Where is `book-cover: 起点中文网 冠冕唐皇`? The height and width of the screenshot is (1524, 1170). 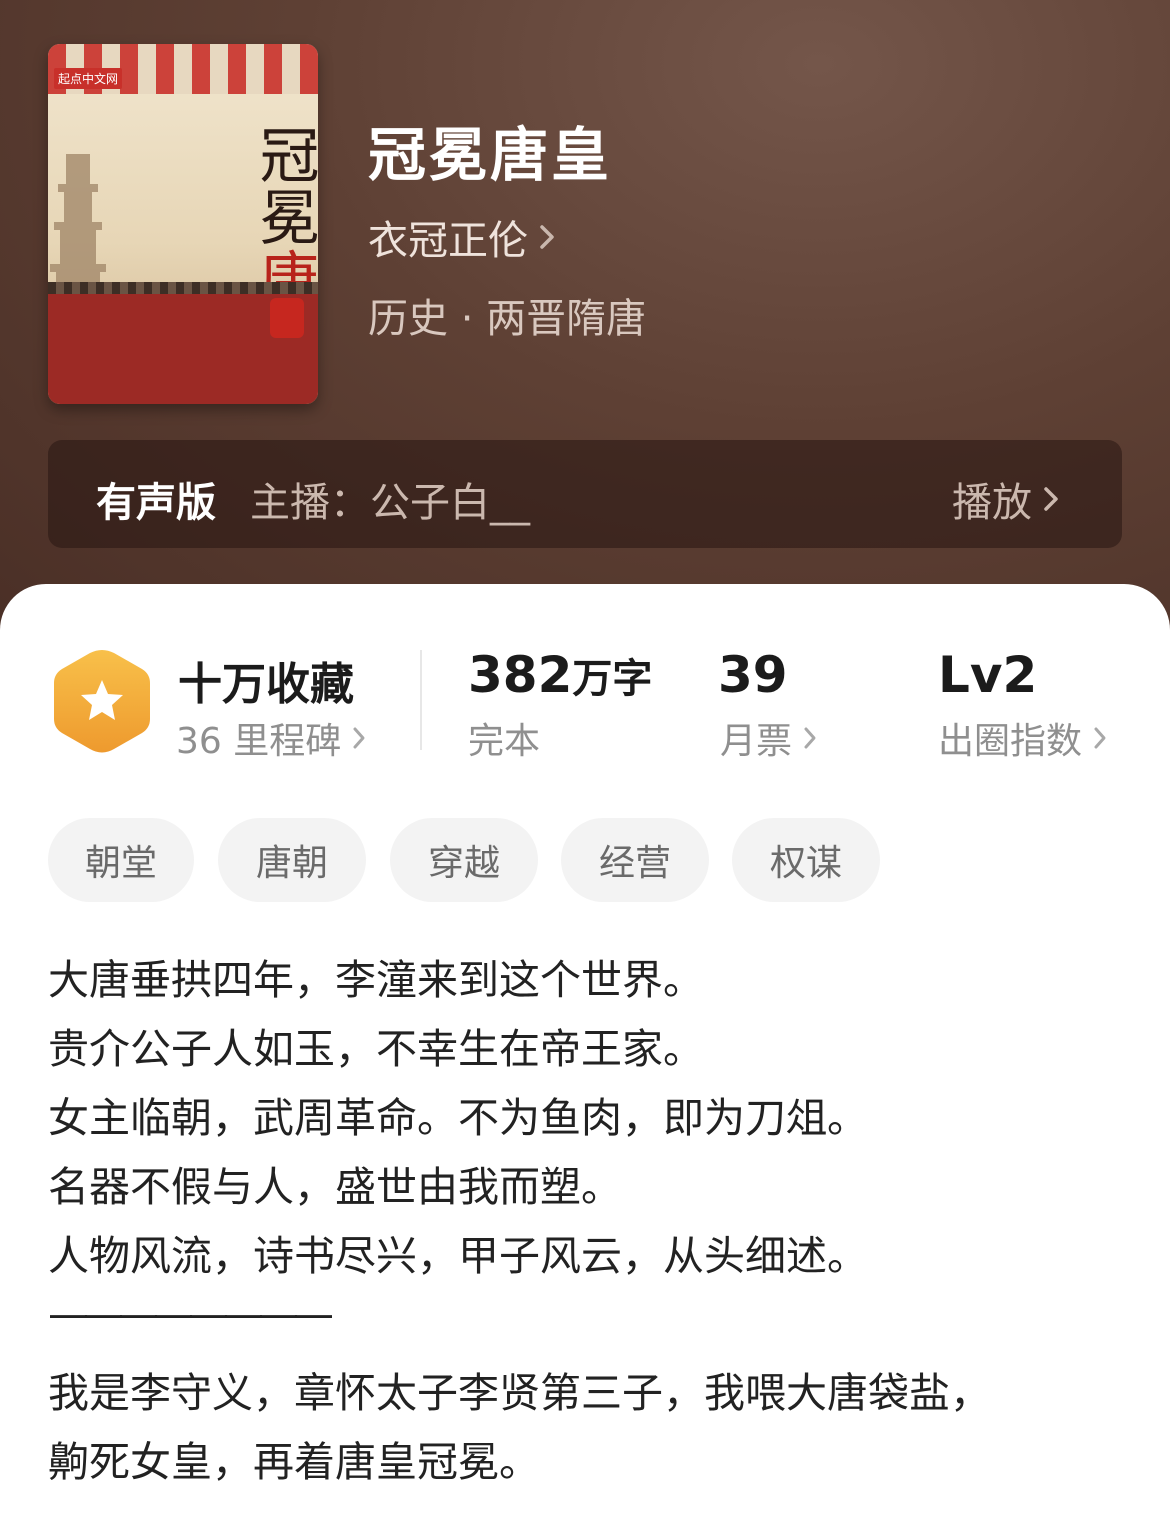
book-cover: 起点中文网 冠冕唐皇 is located at coordinates (183, 224).